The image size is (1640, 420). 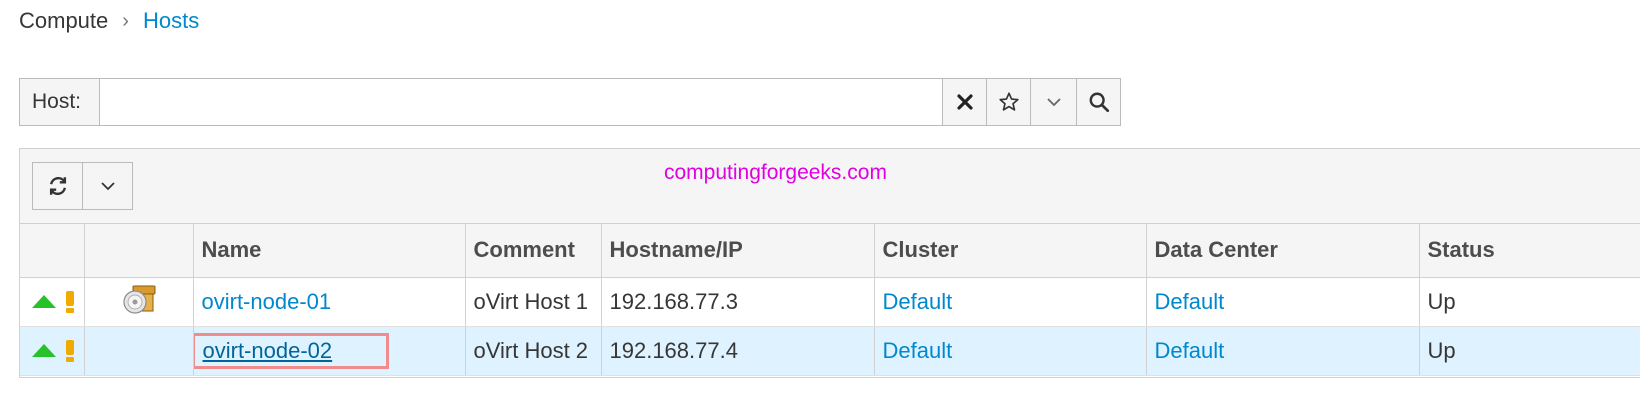 I want to click on star-icon, so click(x=1008, y=101).